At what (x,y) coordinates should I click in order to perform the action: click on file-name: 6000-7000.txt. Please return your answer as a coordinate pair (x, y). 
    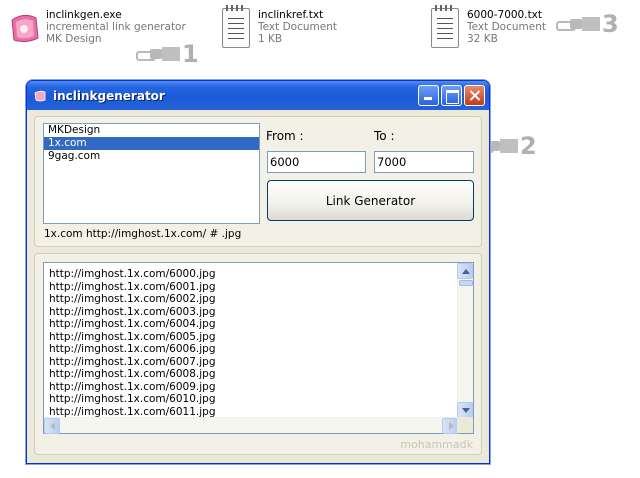
    Looking at the image, I should click on (505, 15).